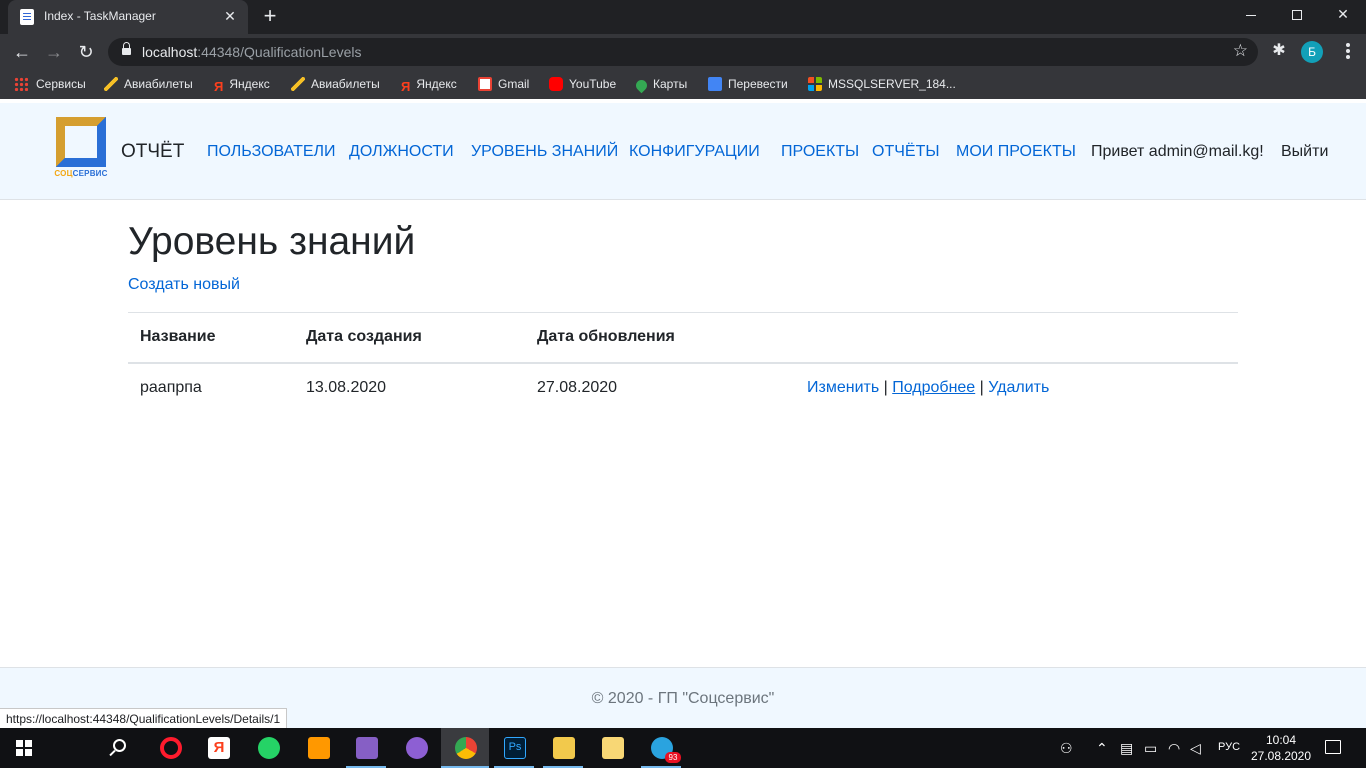  Describe the element at coordinates (184, 285) in the screenshot. I see `create-new-link: Создать новый` at that location.